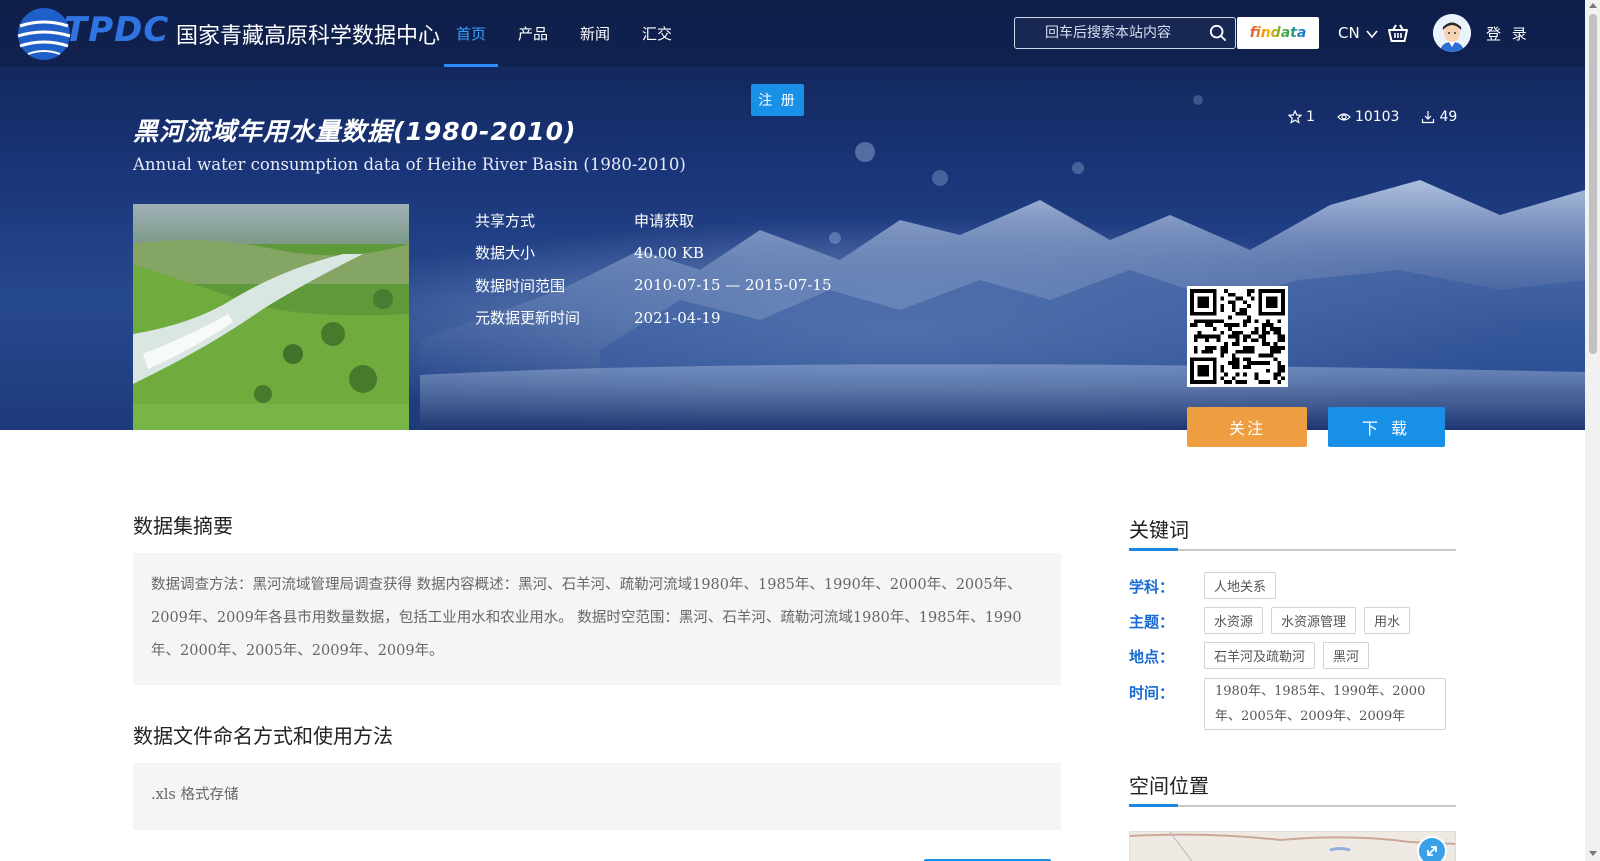  What do you see at coordinates (355, 131) in the screenshot?
I see `dataset-title: 黑河流域年用水量数据(1980-2010)` at bounding box center [355, 131].